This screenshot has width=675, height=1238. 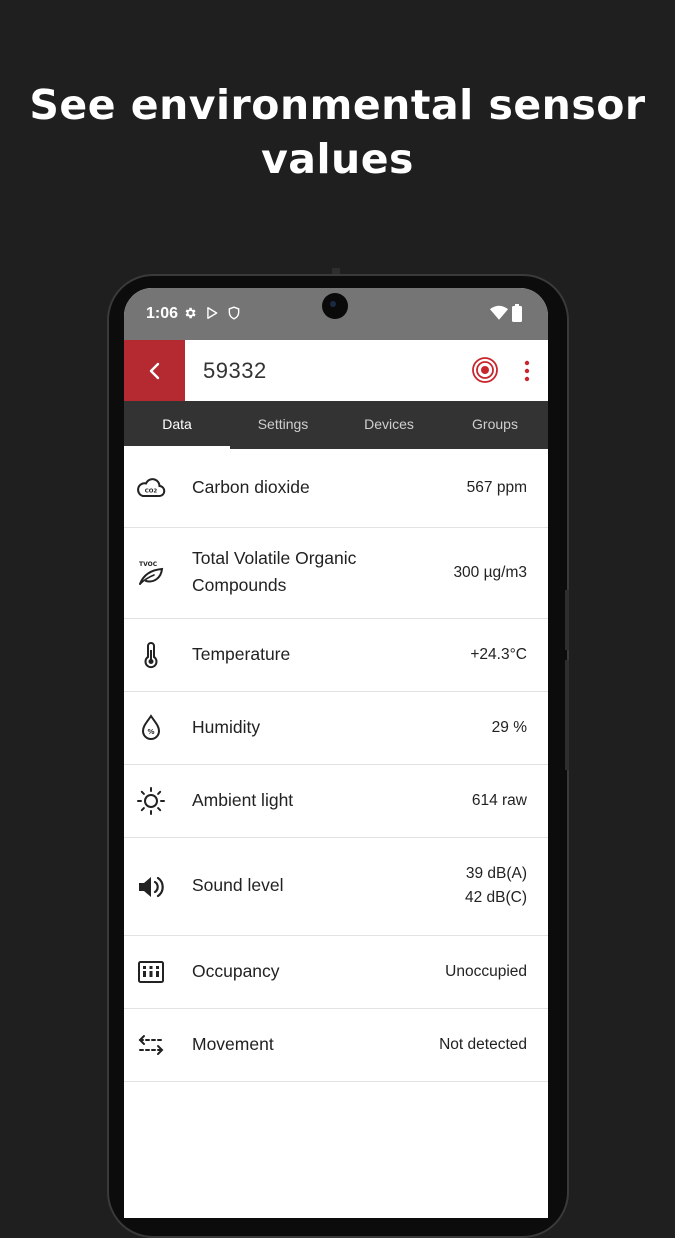 I want to click on promo-heading: See environmental sensor values, so click(x=337, y=132).